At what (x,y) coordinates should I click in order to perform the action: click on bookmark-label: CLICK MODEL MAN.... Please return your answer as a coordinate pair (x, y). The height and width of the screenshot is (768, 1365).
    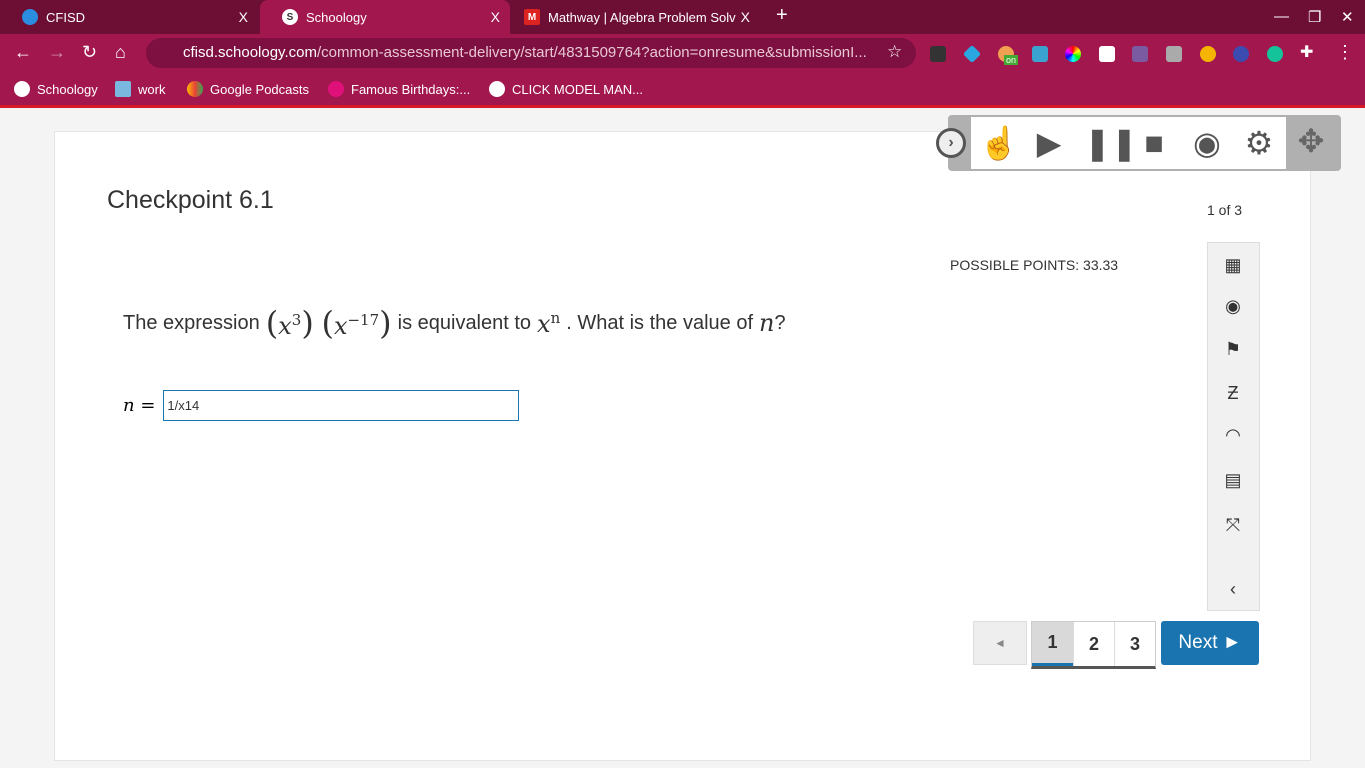
    Looking at the image, I should click on (577, 89).